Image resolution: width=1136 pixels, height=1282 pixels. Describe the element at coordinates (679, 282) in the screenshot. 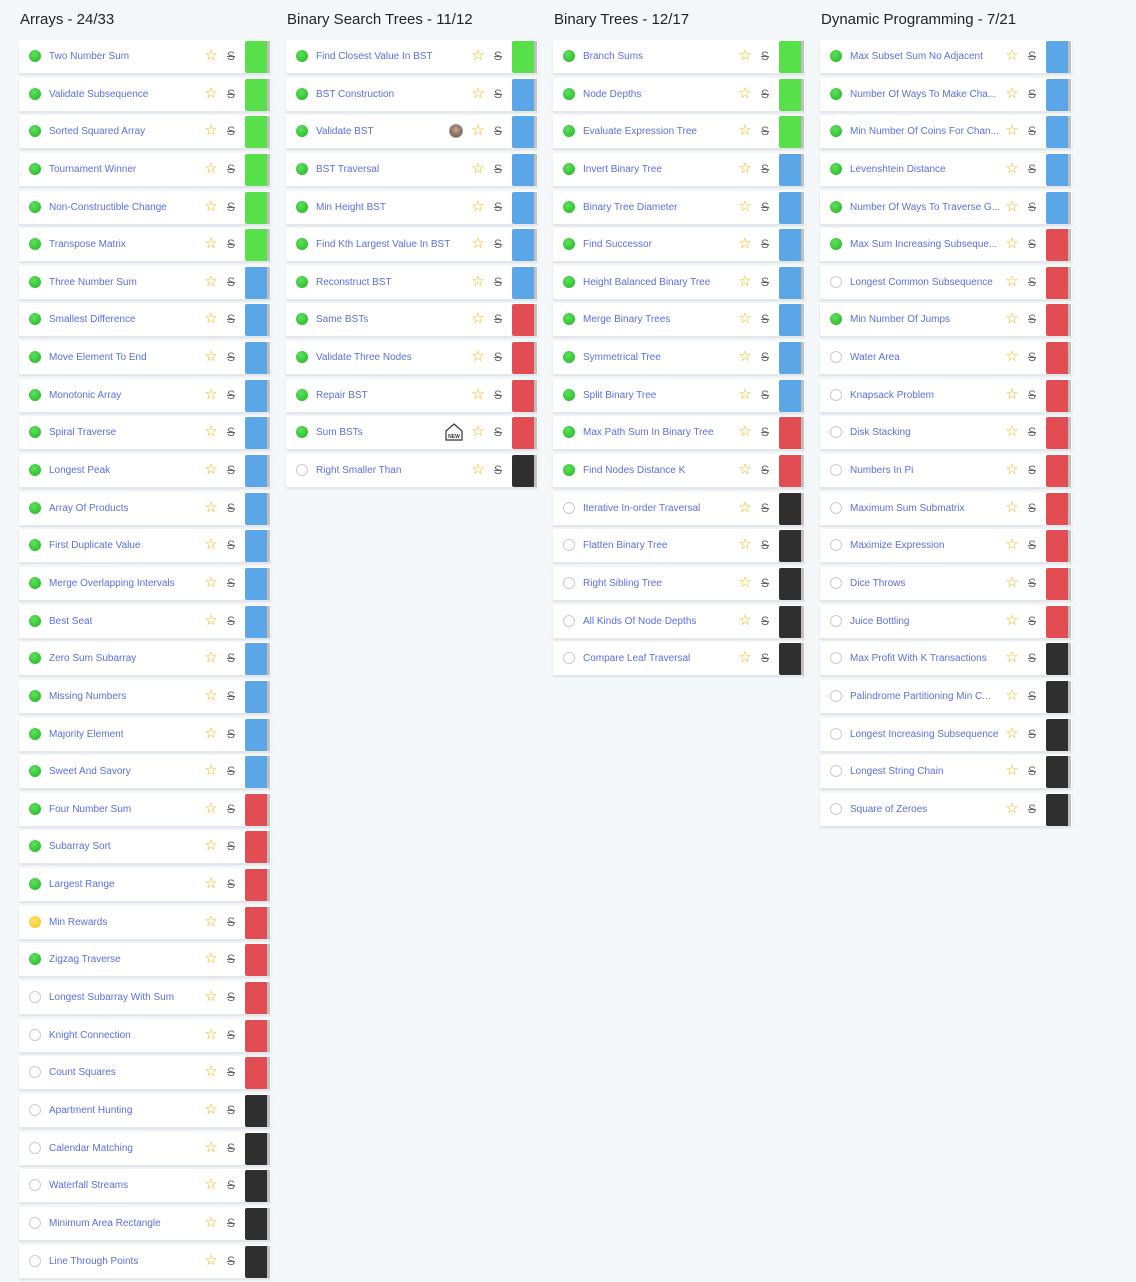

I see `problem-row: Height Balanced Binary Tree ☆ S` at that location.